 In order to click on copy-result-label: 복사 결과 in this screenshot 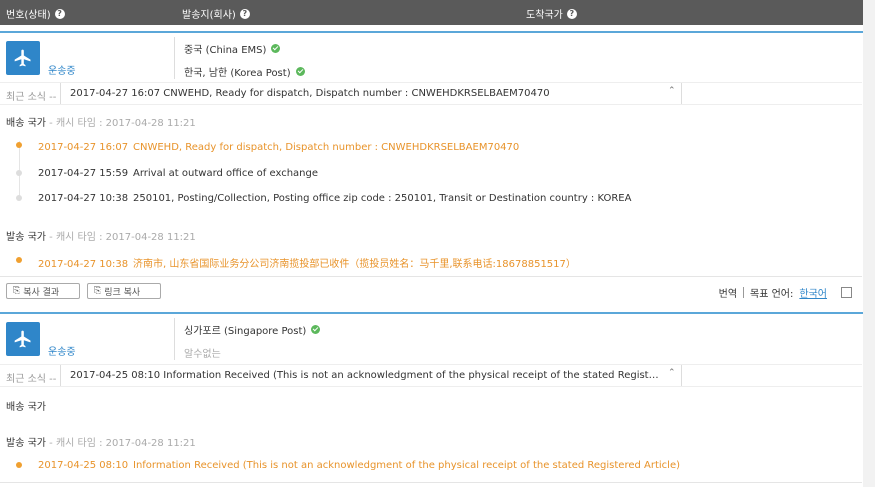, I will do `click(41, 292)`.